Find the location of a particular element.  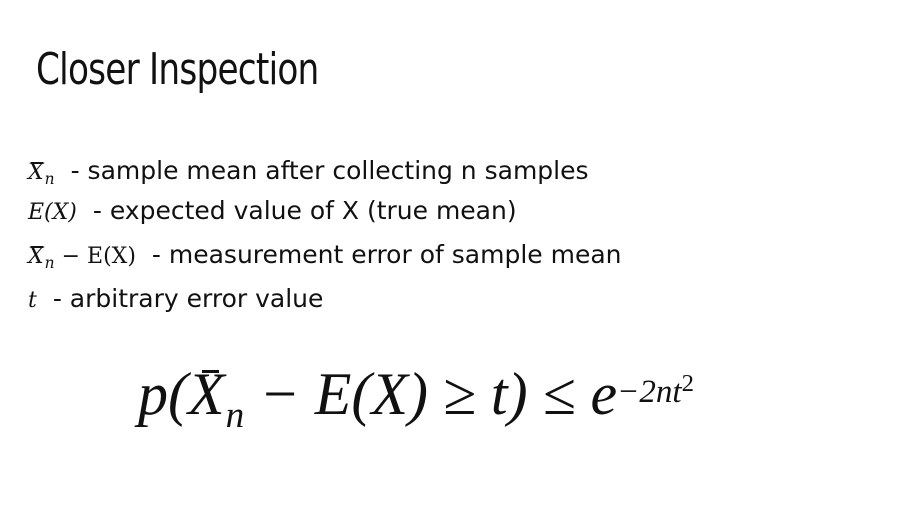

definition-text: - measurement error of sample mean is located at coordinates (386, 254).